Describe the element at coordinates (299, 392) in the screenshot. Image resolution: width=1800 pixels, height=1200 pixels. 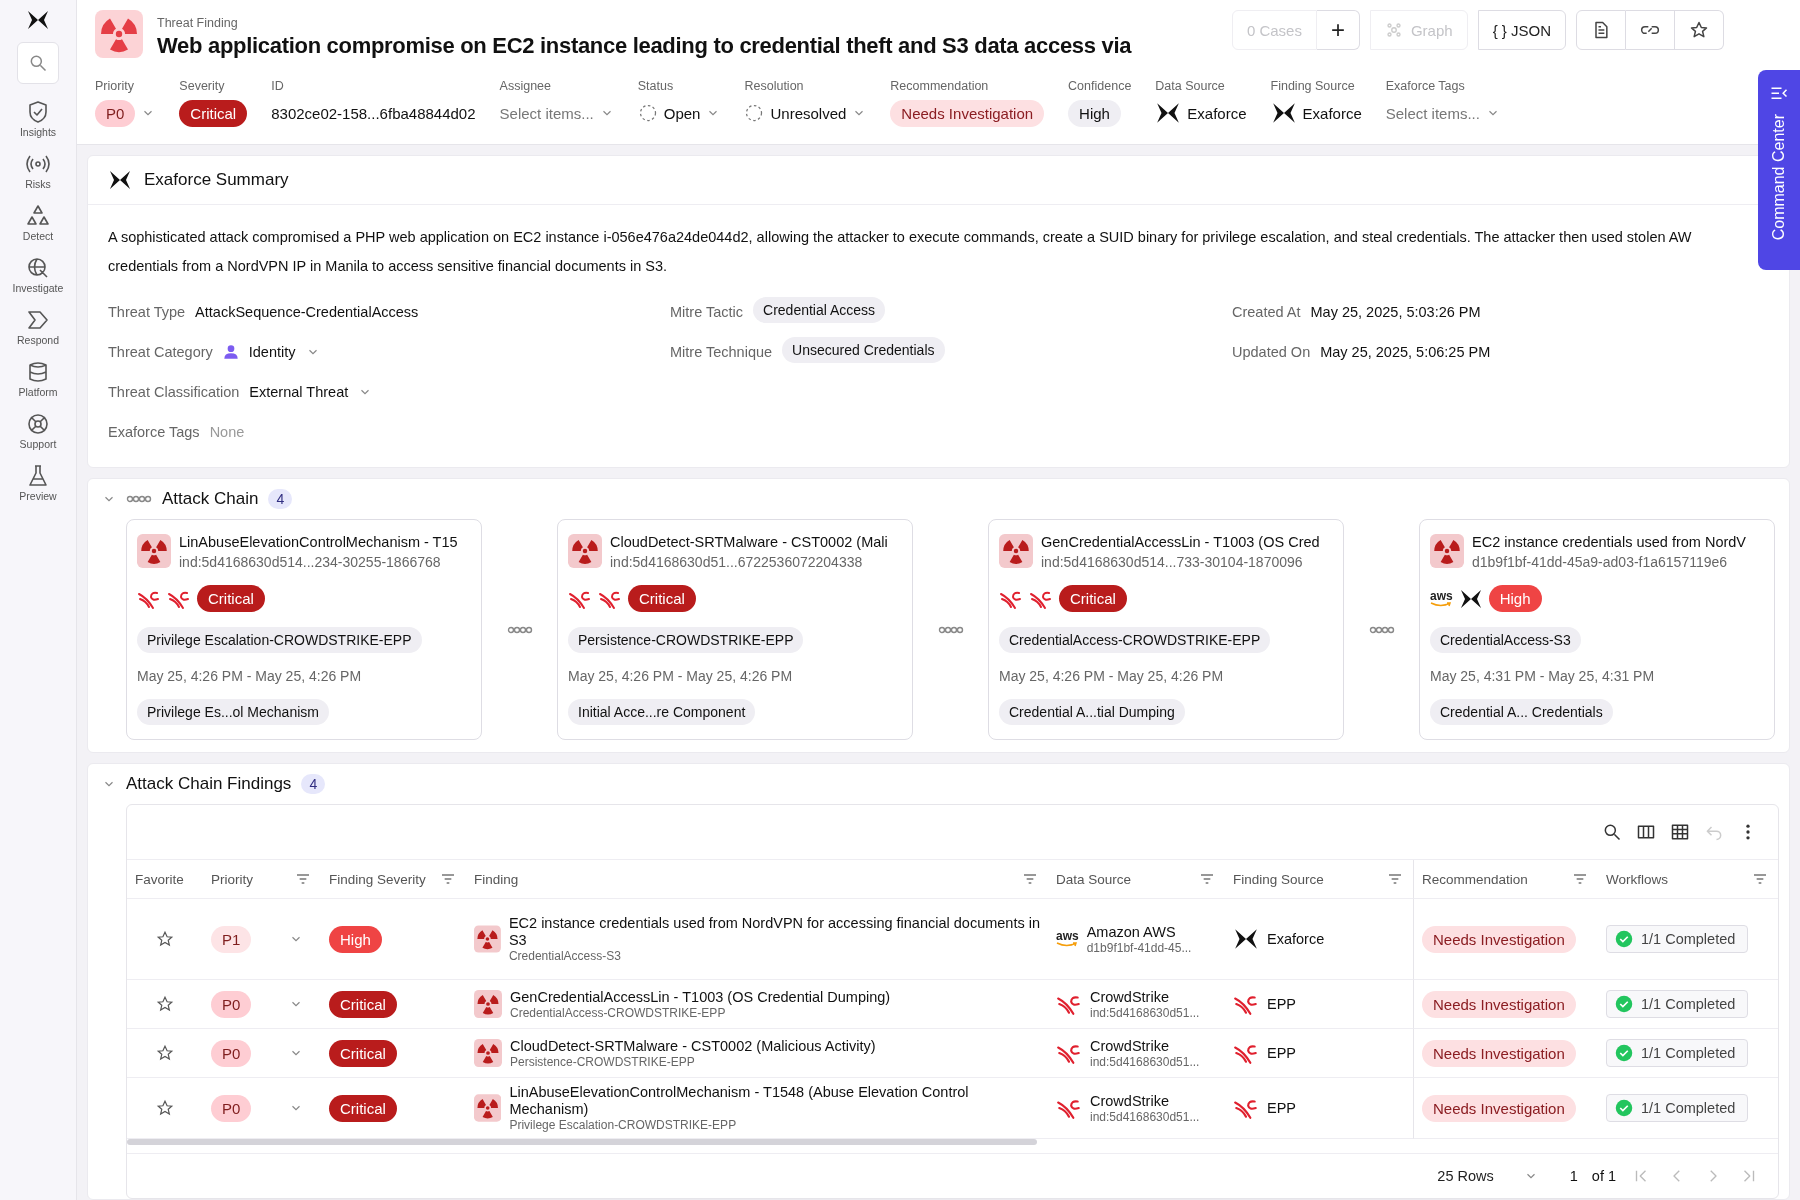
I see `detail-value: External Threat` at that location.